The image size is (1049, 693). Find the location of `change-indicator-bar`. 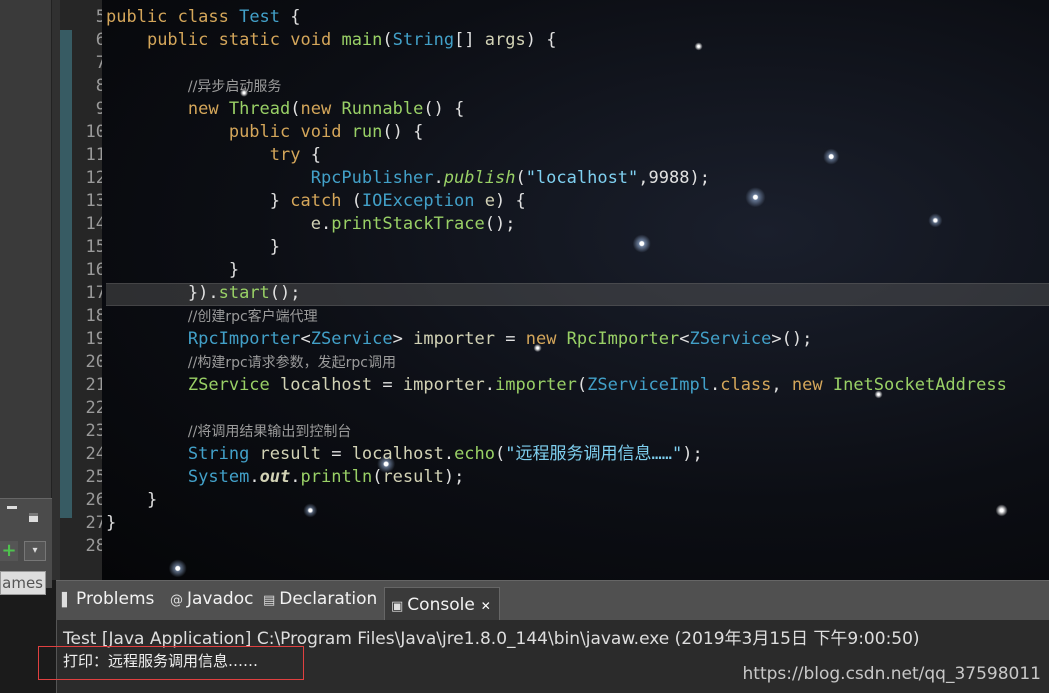

change-indicator-bar is located at coordinates (66, 274).